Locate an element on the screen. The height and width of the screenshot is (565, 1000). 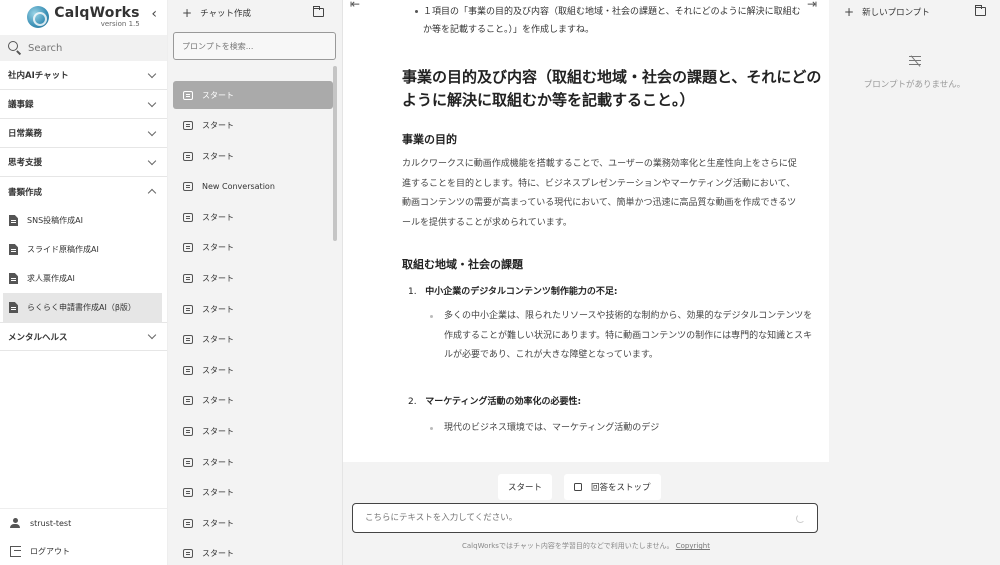
app-version: version 1.5 is located at coordinates (120, 24).